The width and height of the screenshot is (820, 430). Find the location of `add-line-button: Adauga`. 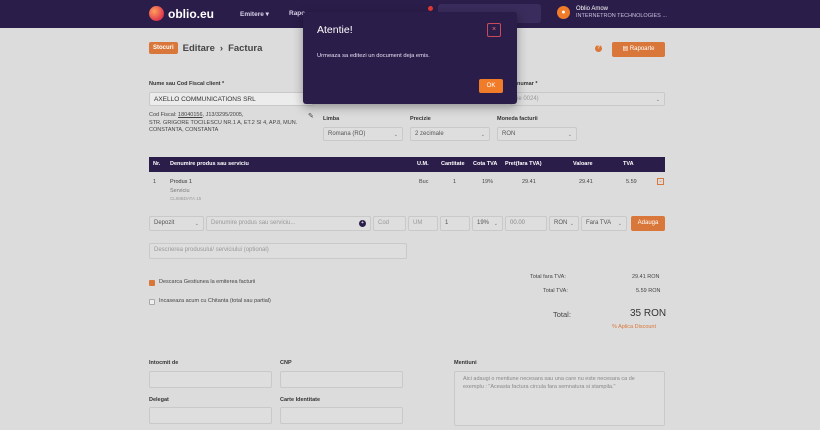

add-line-button: Adauga is located at coordinates (648, 223).